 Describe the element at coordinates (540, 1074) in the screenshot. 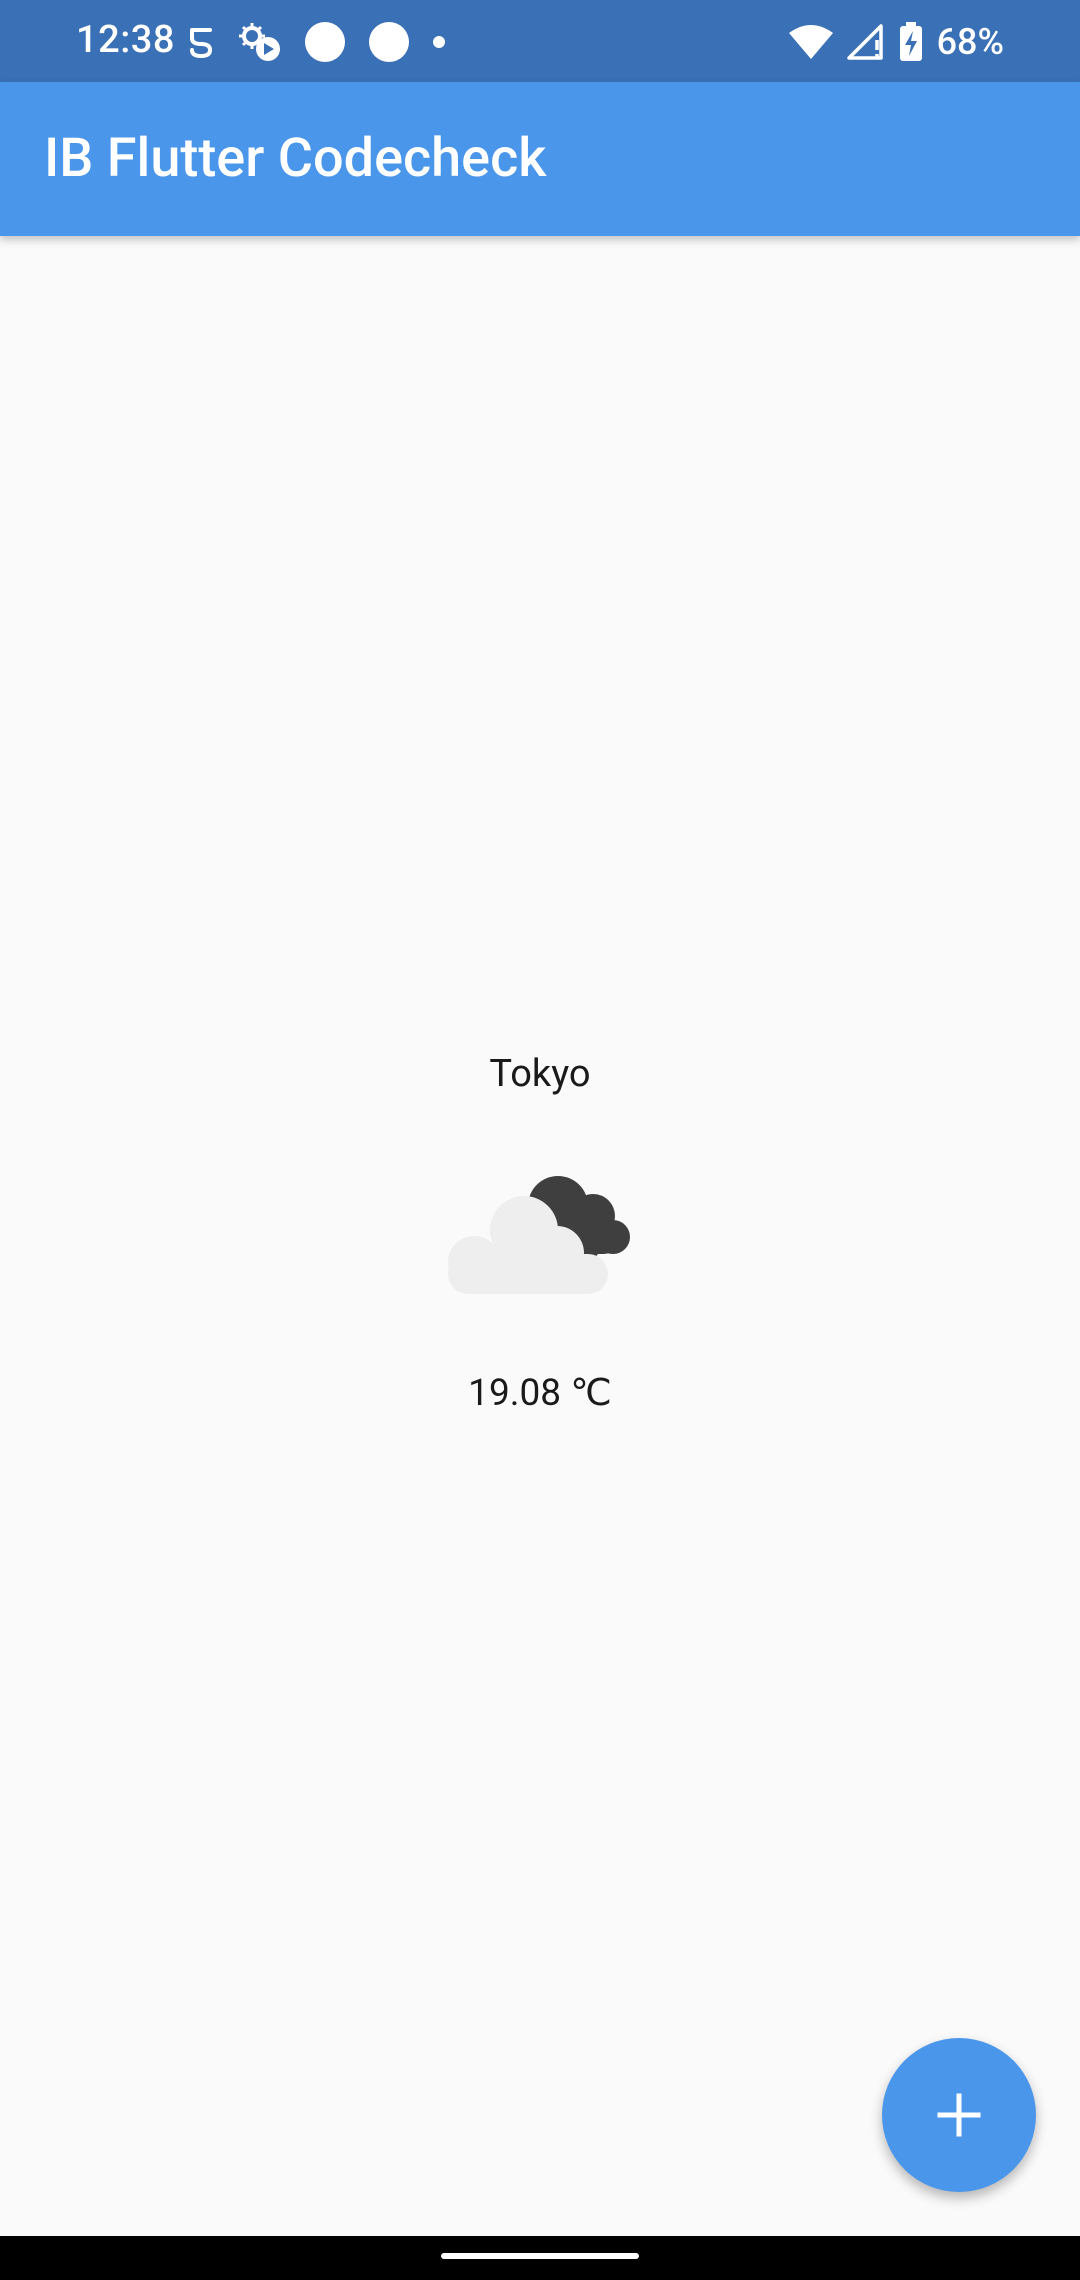

I see `city-name: Tokyo` at that location.